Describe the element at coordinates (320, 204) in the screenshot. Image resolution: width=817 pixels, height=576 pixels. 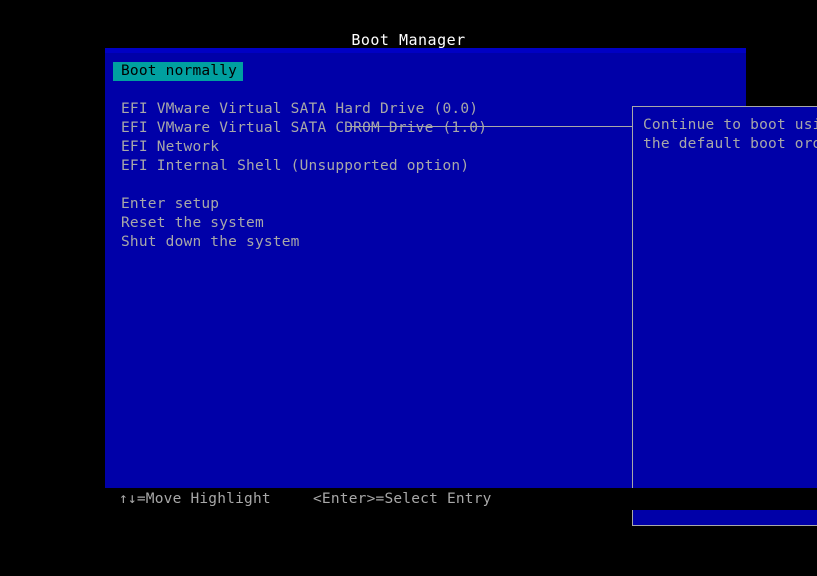
I see `boot-option: Enter setup` at that location.